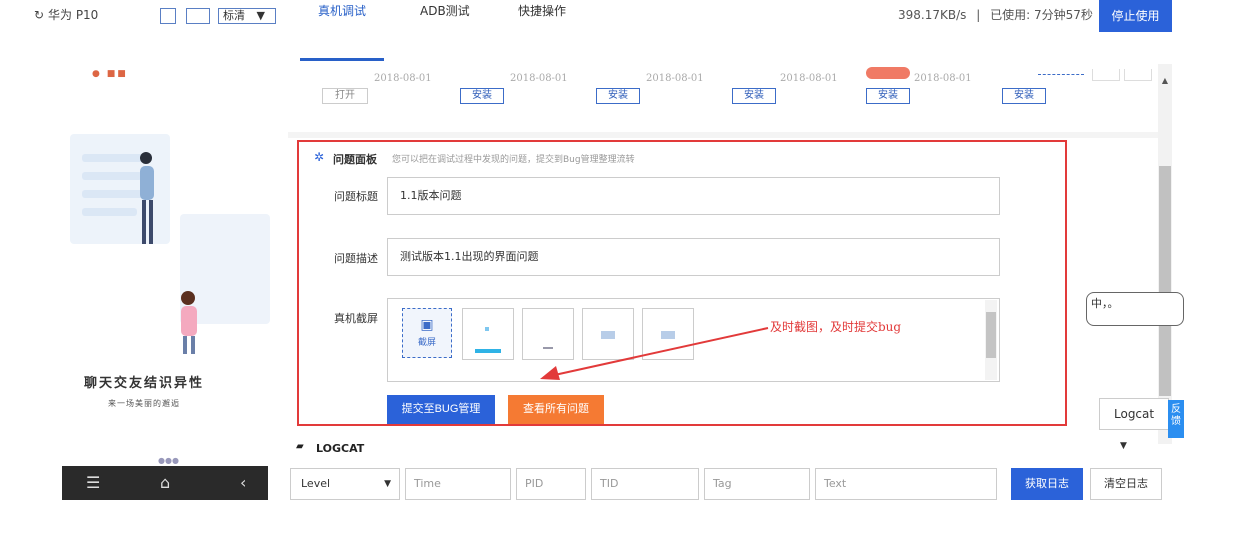  Describe the element at coordinates (93, 483) in the screenshot. I see `menu-icon: ☰` at that location.